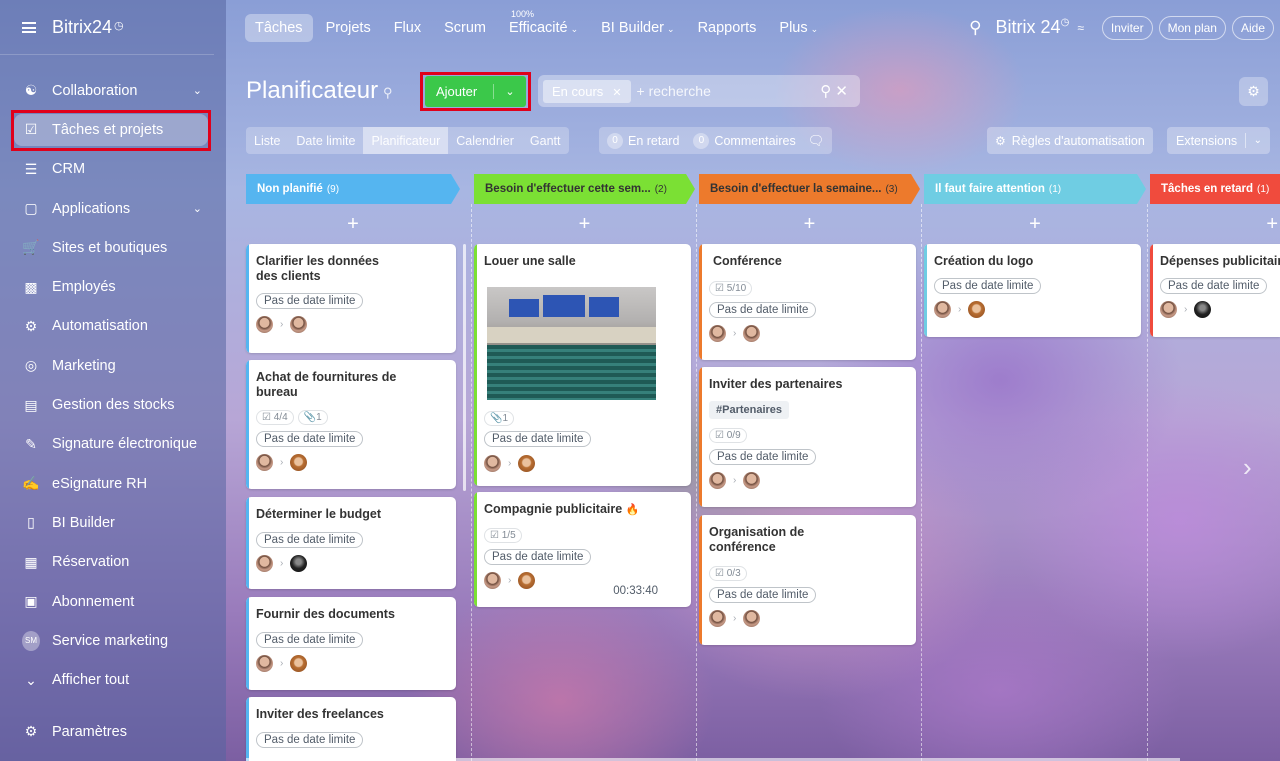  I want to click on theme-icon: ≈, so click(1080, 28).